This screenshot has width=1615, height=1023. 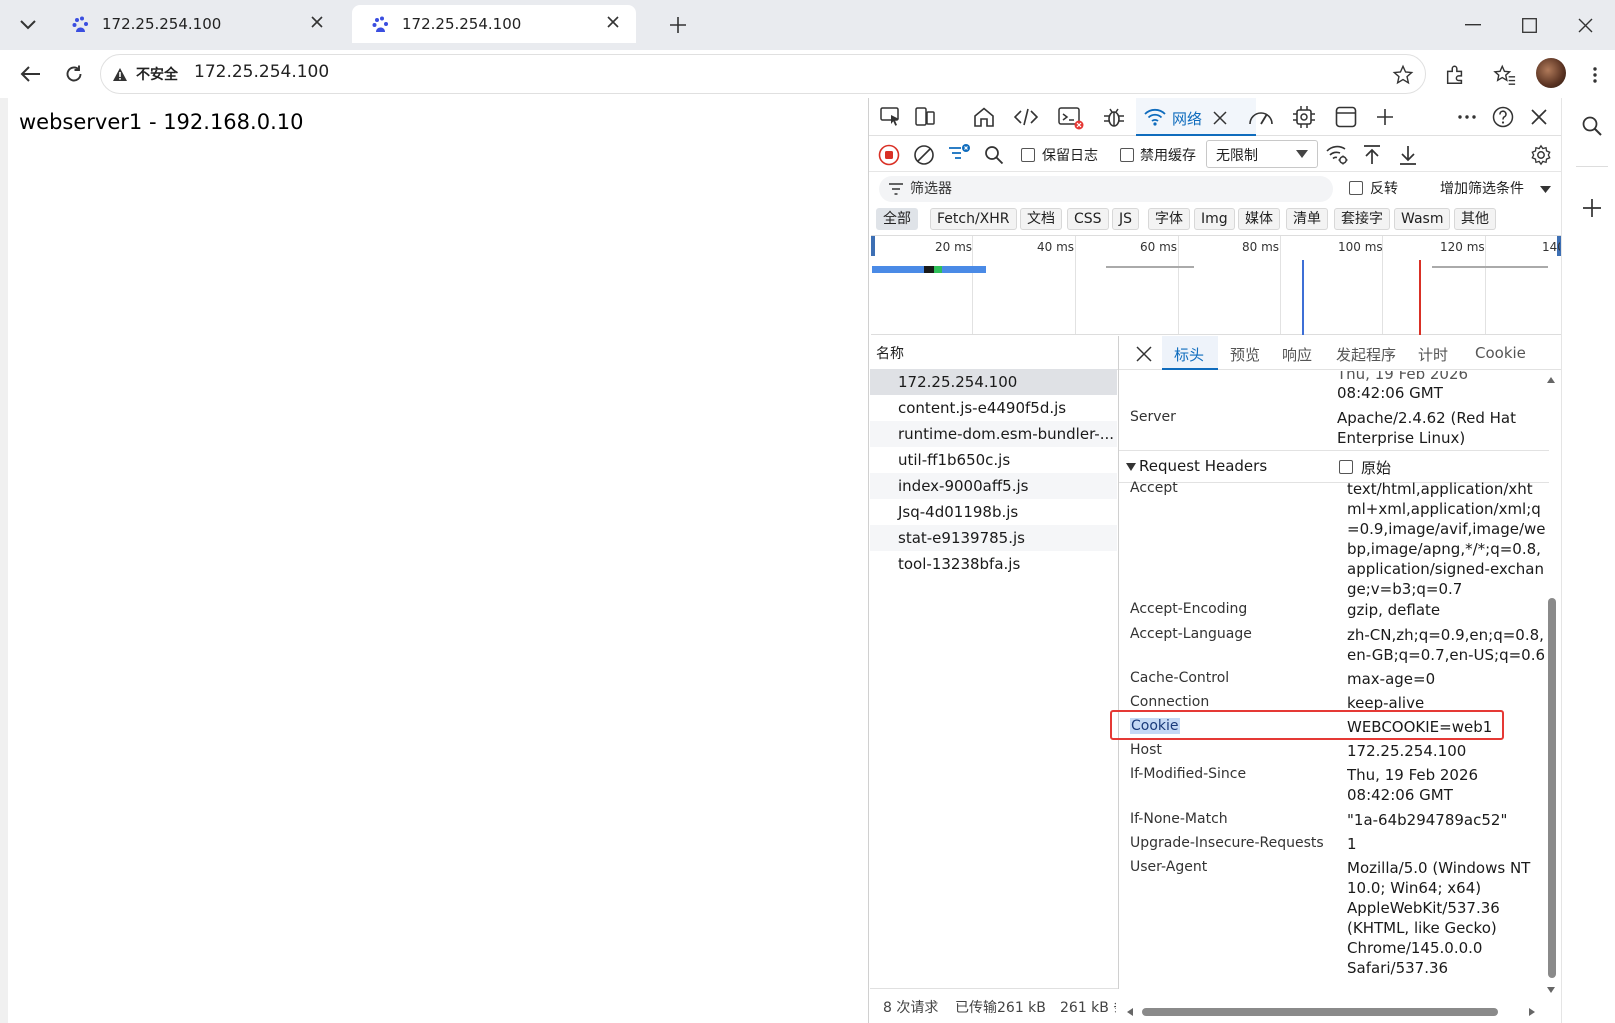 I want to click on favorites-list-icon, so click(x=1505, y=75).